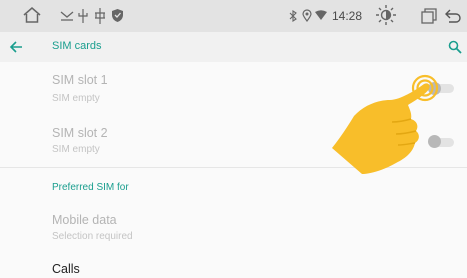 The height and width of the screenshot is (278, 467). I want to click on mobile-data-title: Mobile data, so click(84, 220).